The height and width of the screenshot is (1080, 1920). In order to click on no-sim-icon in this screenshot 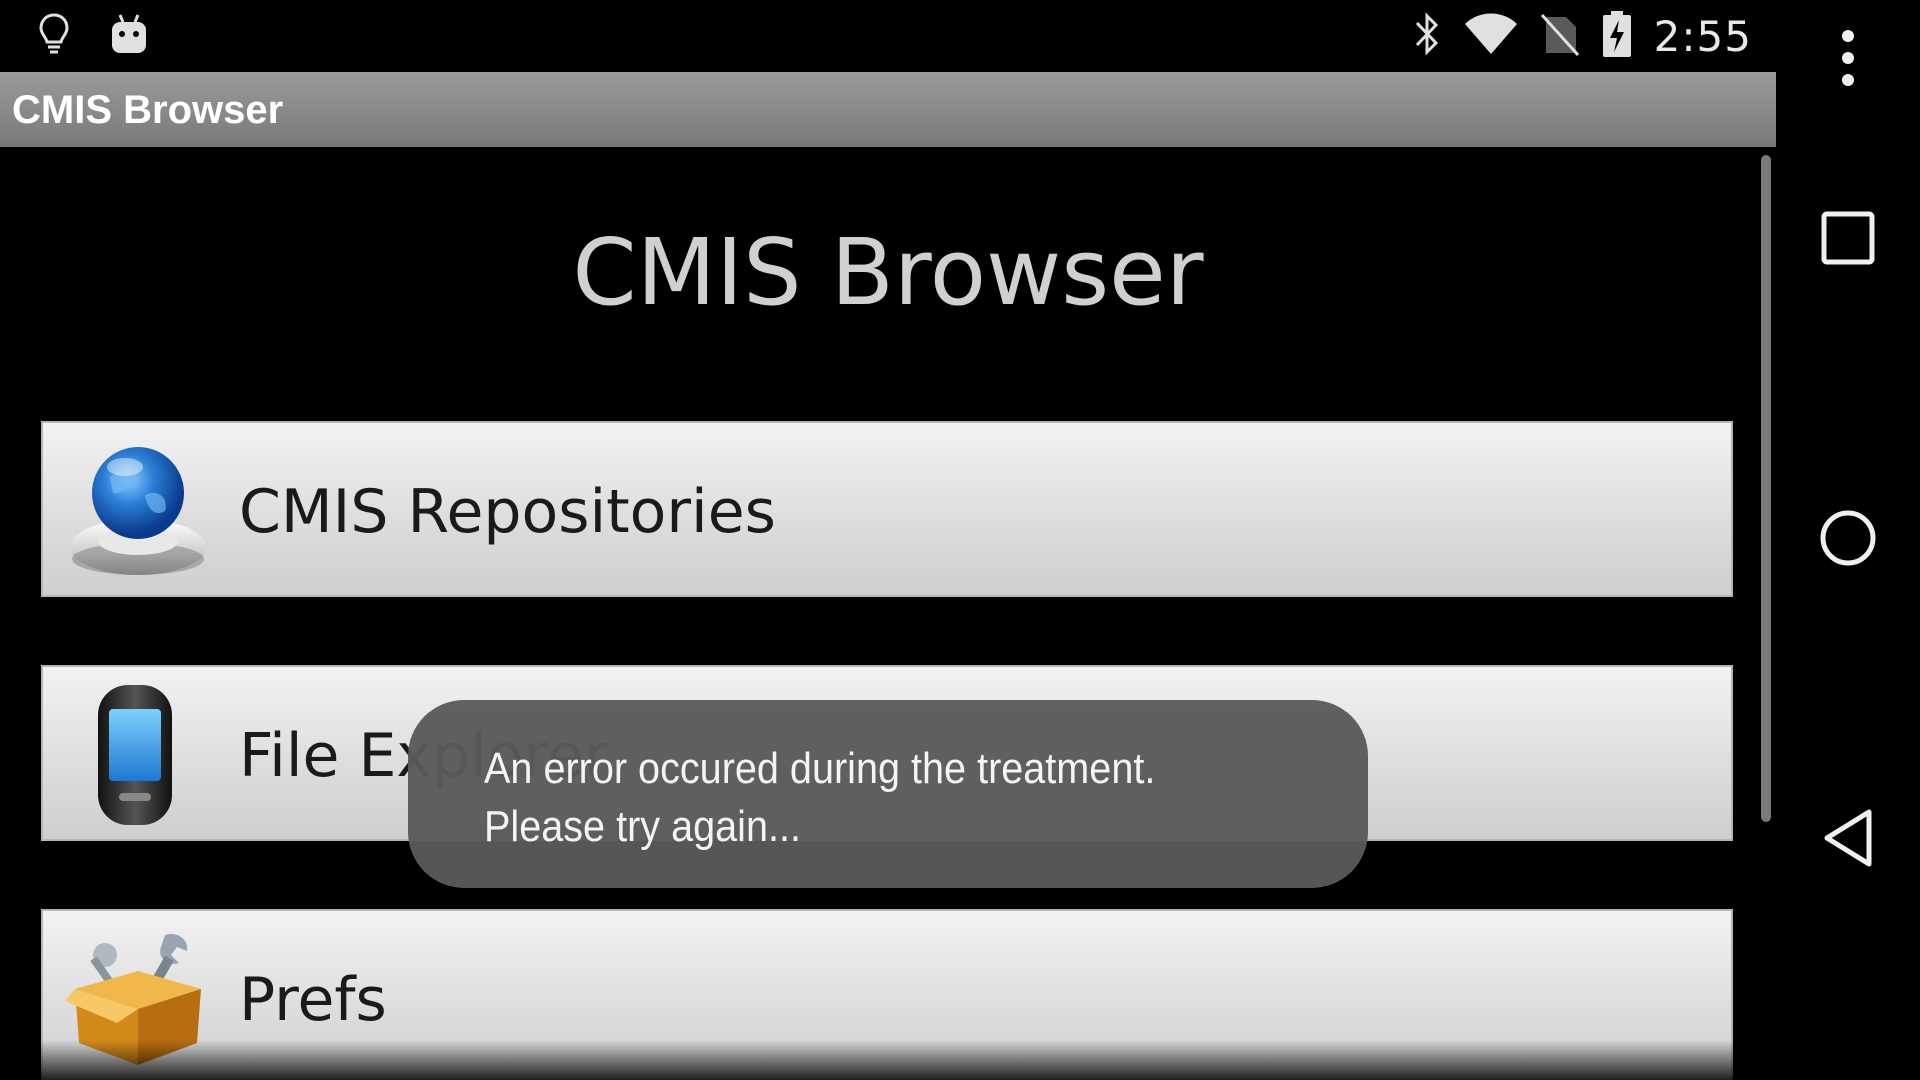, I will do `click(1560, 36)`.